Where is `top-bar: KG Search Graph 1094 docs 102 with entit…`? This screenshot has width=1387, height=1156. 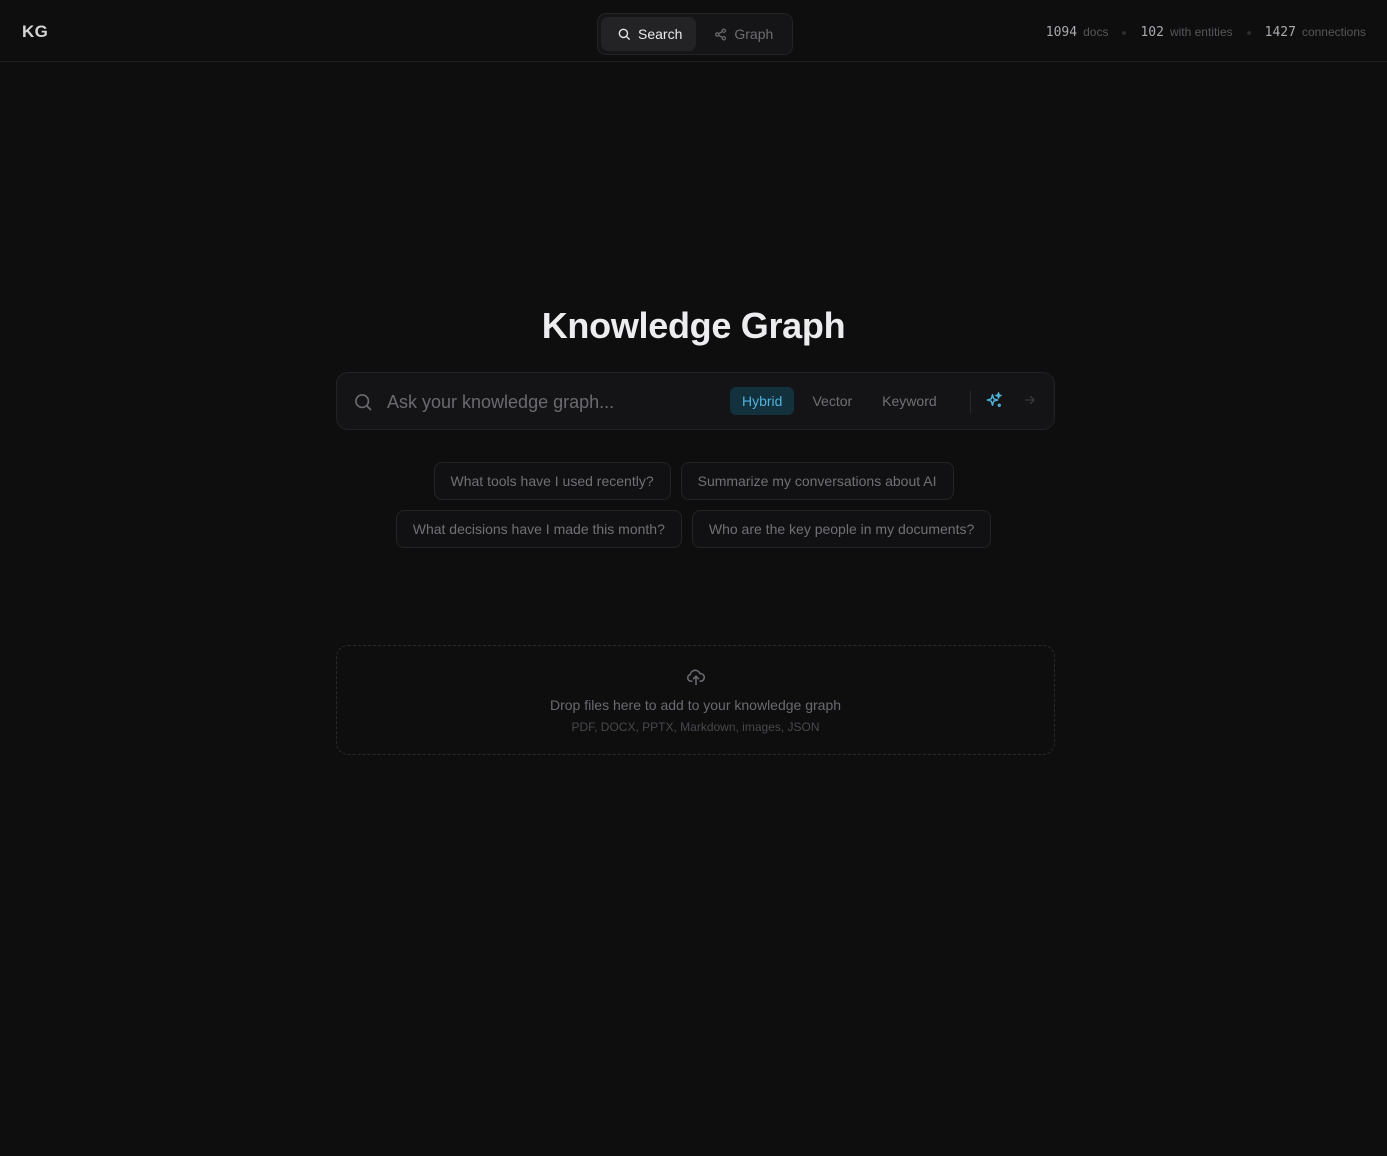
top-bar: KG Search Graph 1094 docs 102 with entit… is located at coordinates (693, 31).